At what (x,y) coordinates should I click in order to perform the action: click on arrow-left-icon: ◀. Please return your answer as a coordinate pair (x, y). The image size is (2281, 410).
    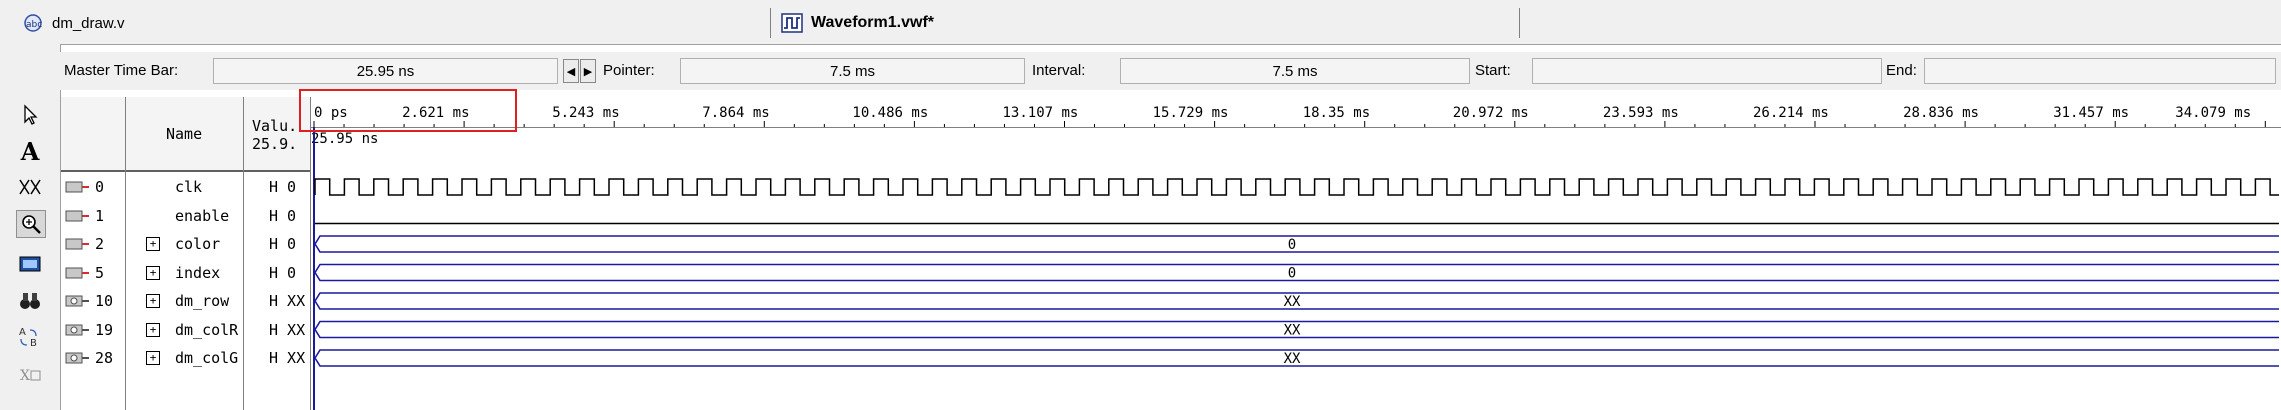
    Looking at the image, I should click on (571, 71).